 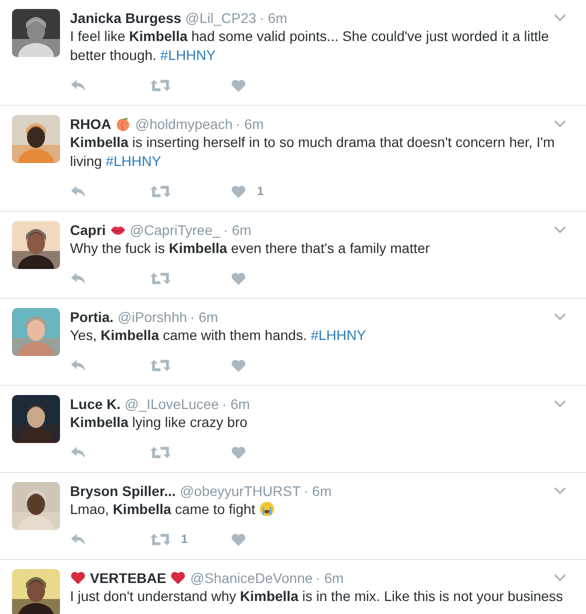 I want to click on user-handle: @CapriTyree_, so click(x=175, y=230).